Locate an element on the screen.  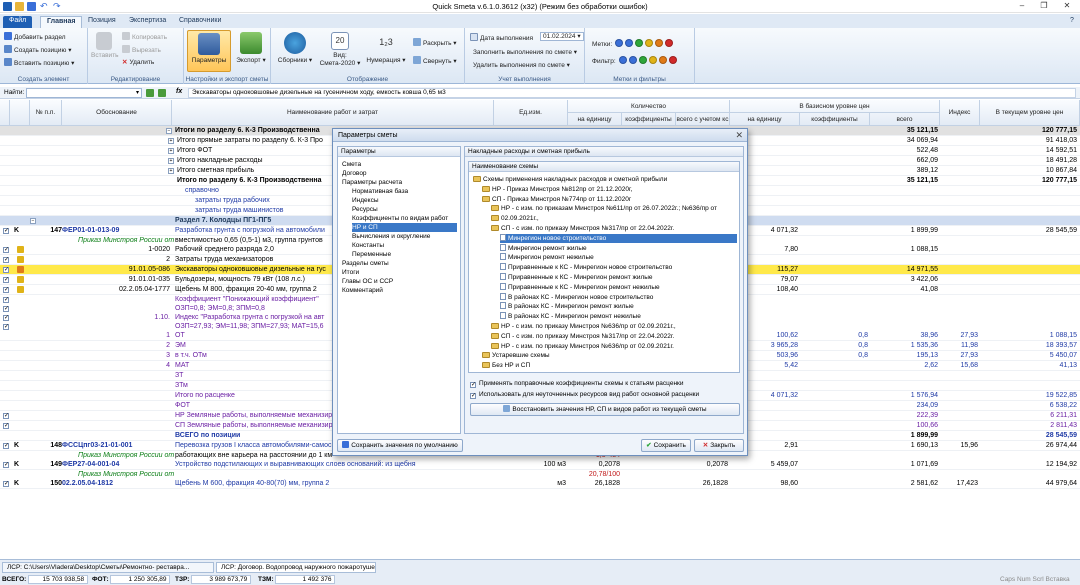
scheme-tree-item: Устаревшие схемы is located at coordinates (516, 355).